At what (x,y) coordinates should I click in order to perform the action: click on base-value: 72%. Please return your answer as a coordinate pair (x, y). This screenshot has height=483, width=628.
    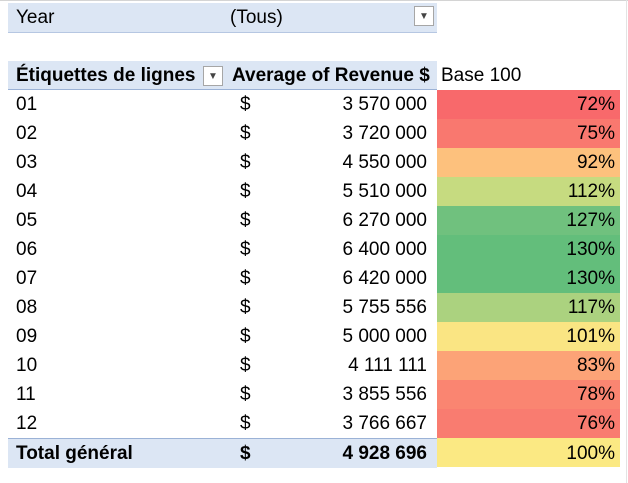
    Looking at the image, I should click on (526, 104).